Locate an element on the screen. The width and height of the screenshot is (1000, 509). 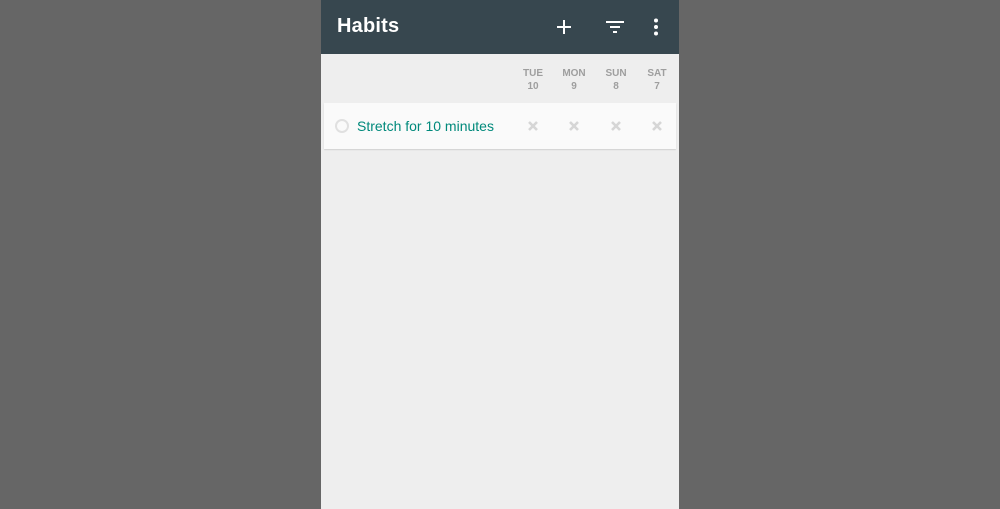
weekday-label: SUN is located at coordinates (616, 73).